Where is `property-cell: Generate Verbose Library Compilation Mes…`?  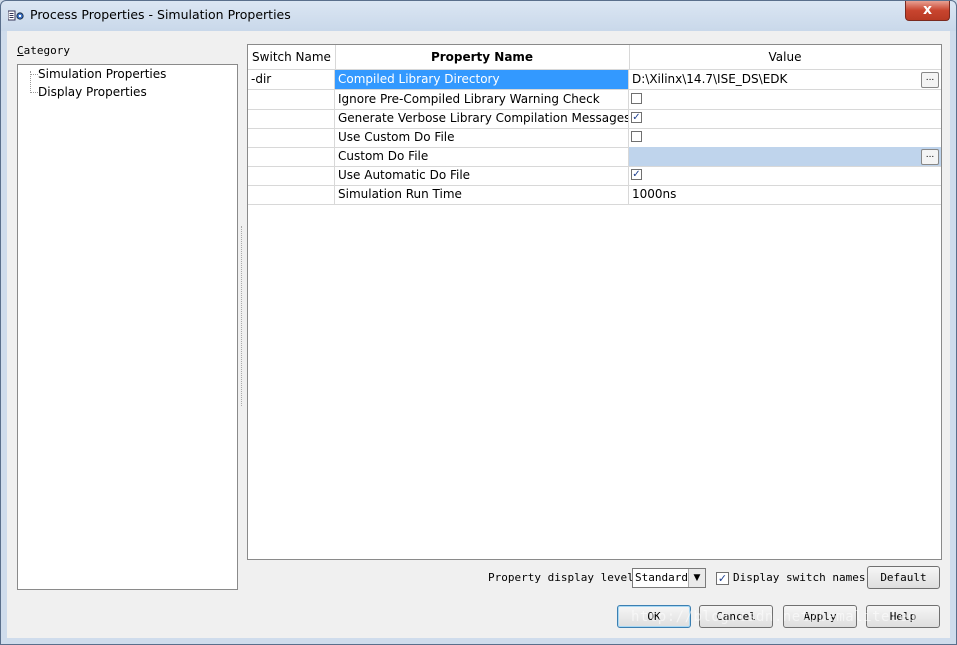
property-cell: Generate Verbose Library Compilation Mes… is located at coordinates (482, 118).